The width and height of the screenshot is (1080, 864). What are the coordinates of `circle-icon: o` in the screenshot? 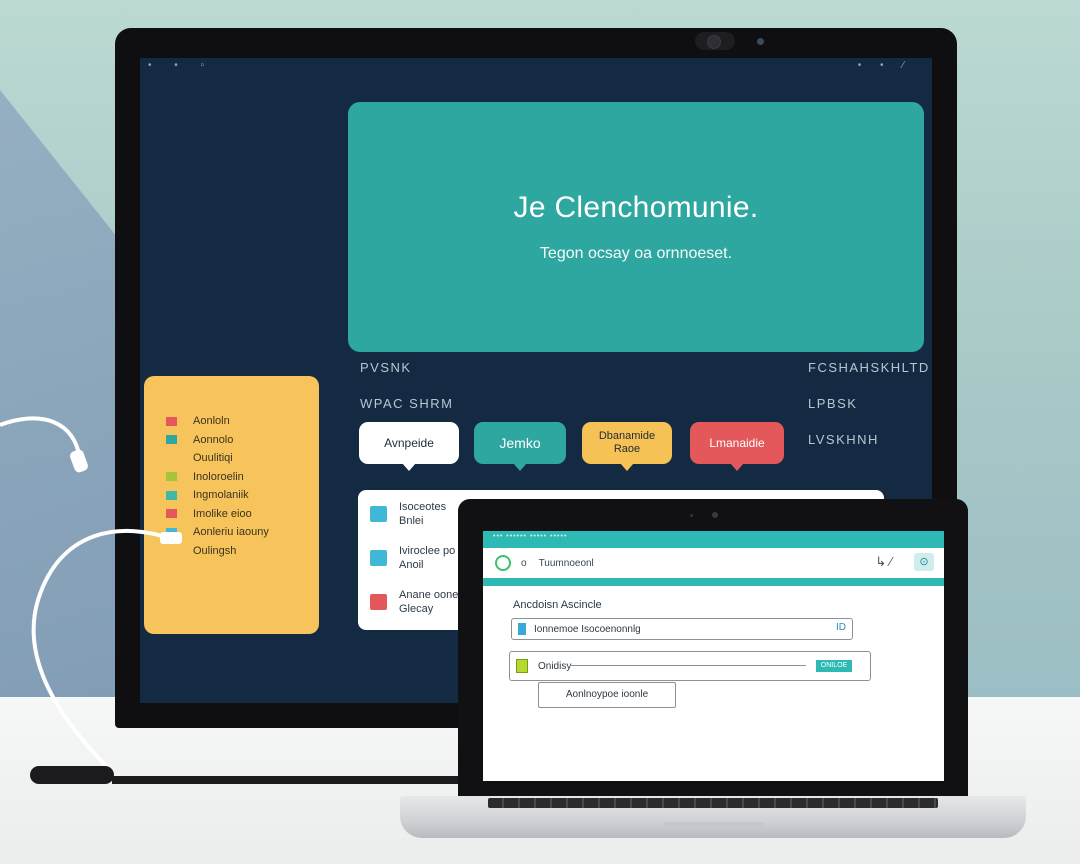 It's located at (524, 563).